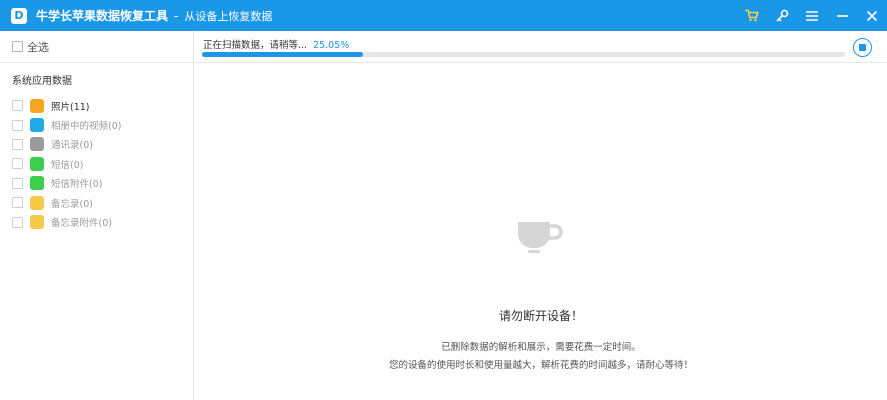 Image resolution: width=887 pixels, height=400 pixels. Describe the element at coordinates (72, 204) in the screenshot. I see `category-label: 备忘录(0)` at that location.